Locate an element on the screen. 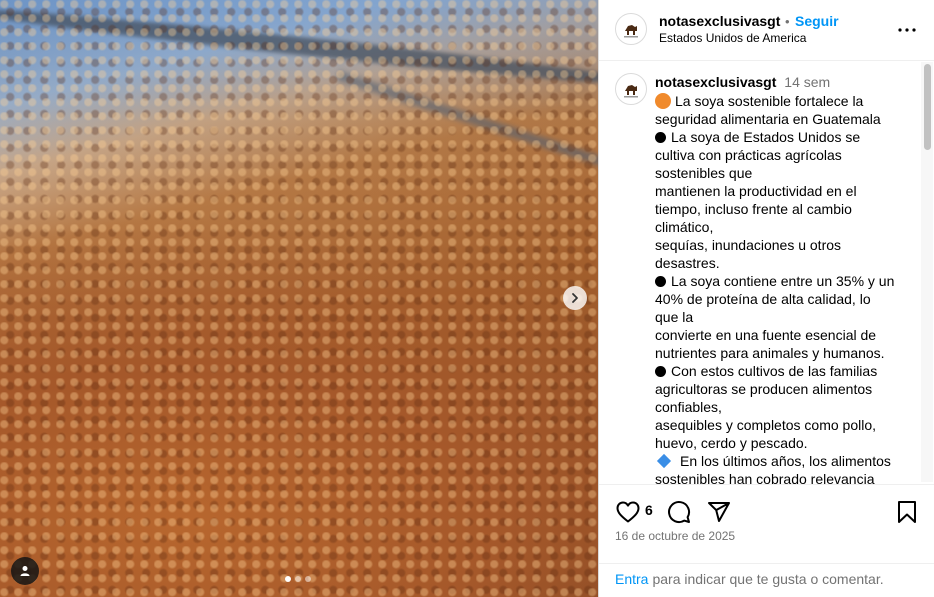 The width and height of the screenshot is (934, 597). orange-circle-icon is located at coordinates (663, 101).